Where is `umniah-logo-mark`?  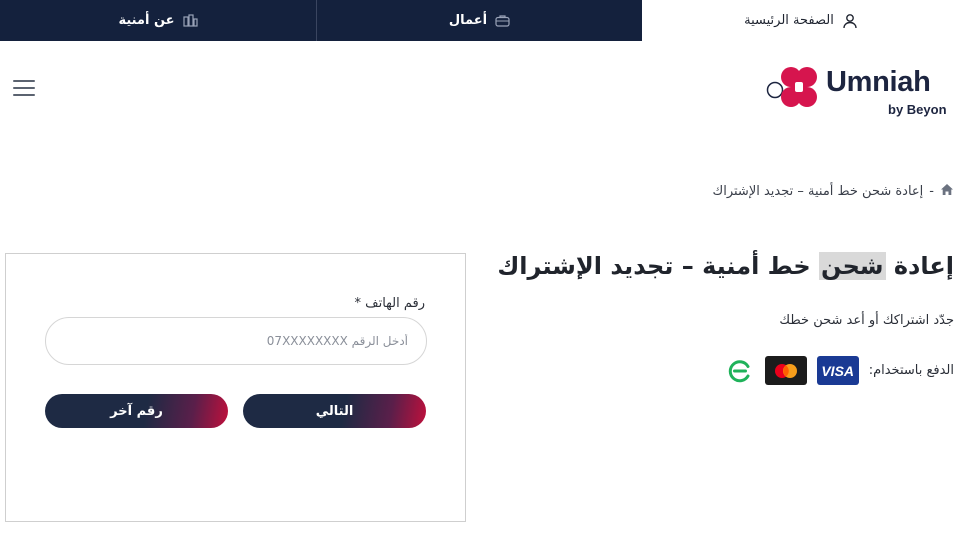 umniah-logo-mark is located at coordinates (791, 87).